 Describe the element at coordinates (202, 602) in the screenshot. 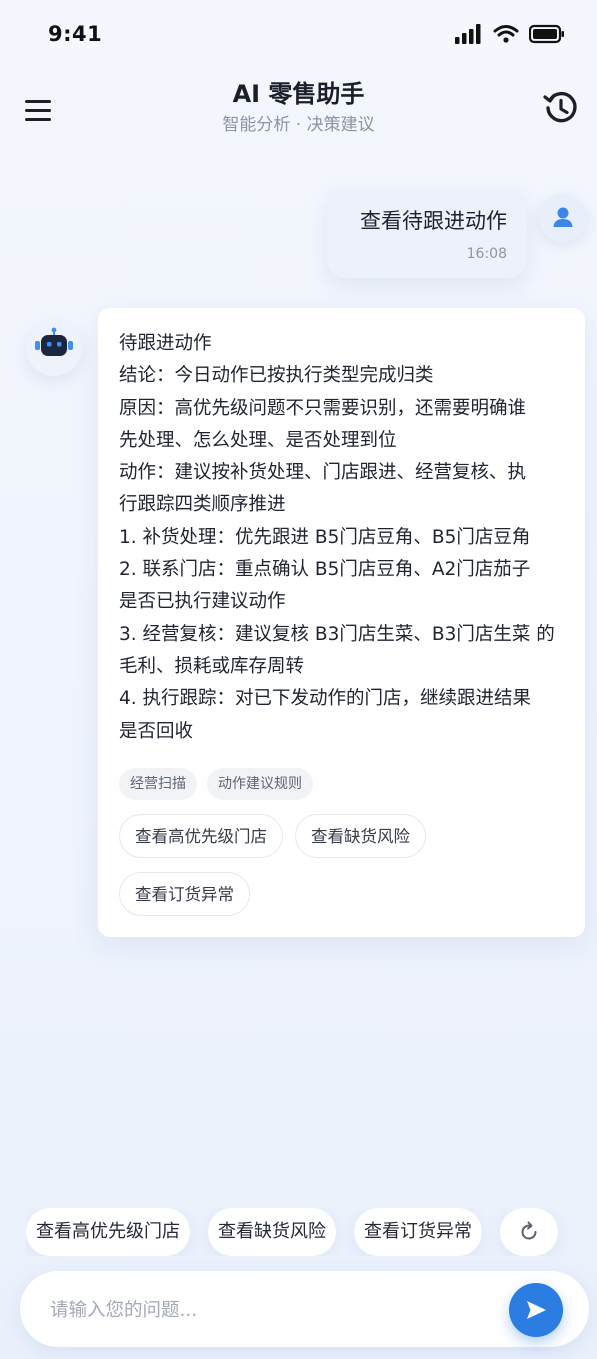

I see `bot-message-line: 是否已执行建议动作` at that location.